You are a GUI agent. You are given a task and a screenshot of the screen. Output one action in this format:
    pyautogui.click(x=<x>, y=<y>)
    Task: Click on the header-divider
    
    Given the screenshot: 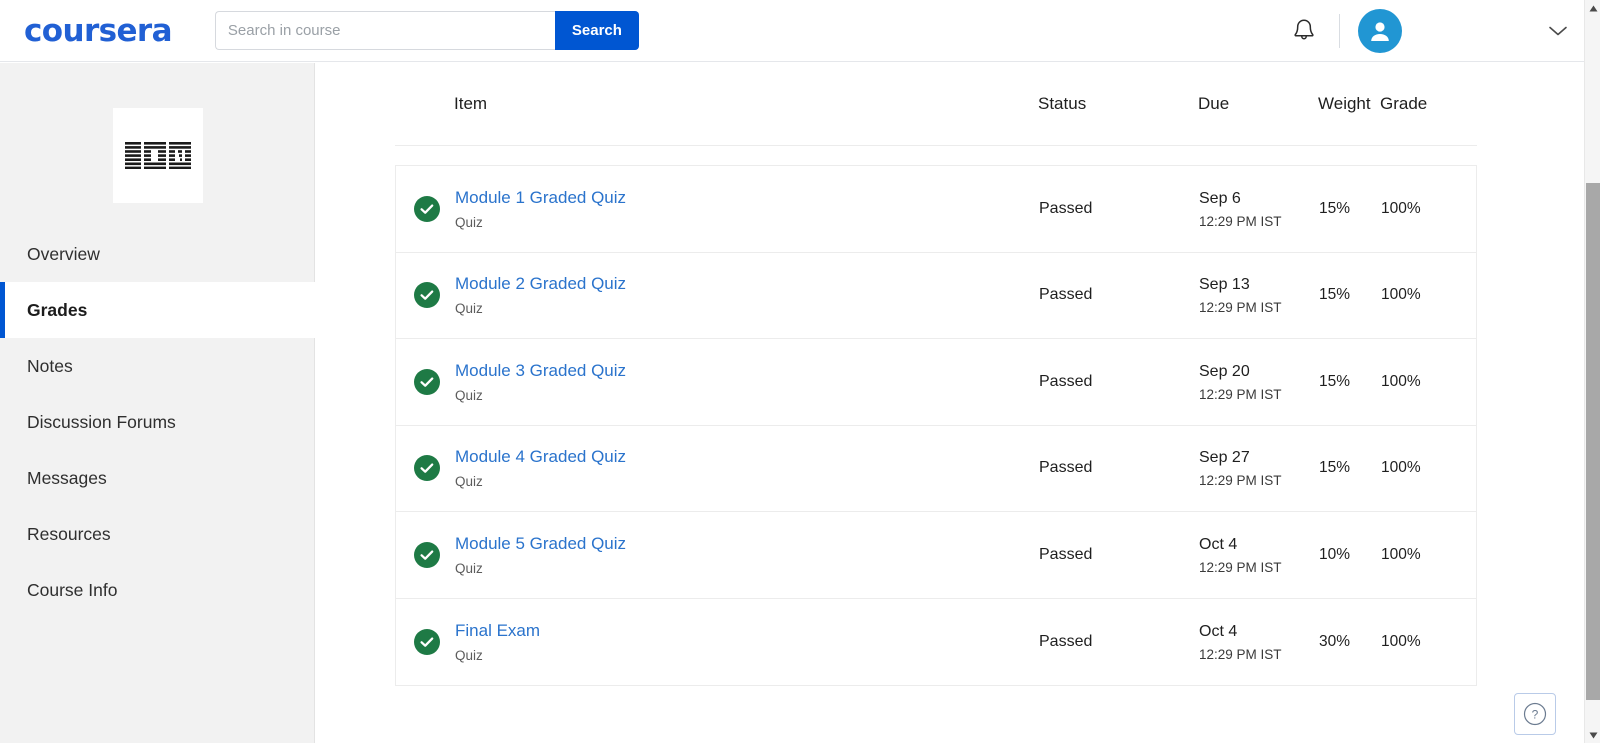 What is the action you would take?
    pyautogui.click(x=1339, y=30)
    